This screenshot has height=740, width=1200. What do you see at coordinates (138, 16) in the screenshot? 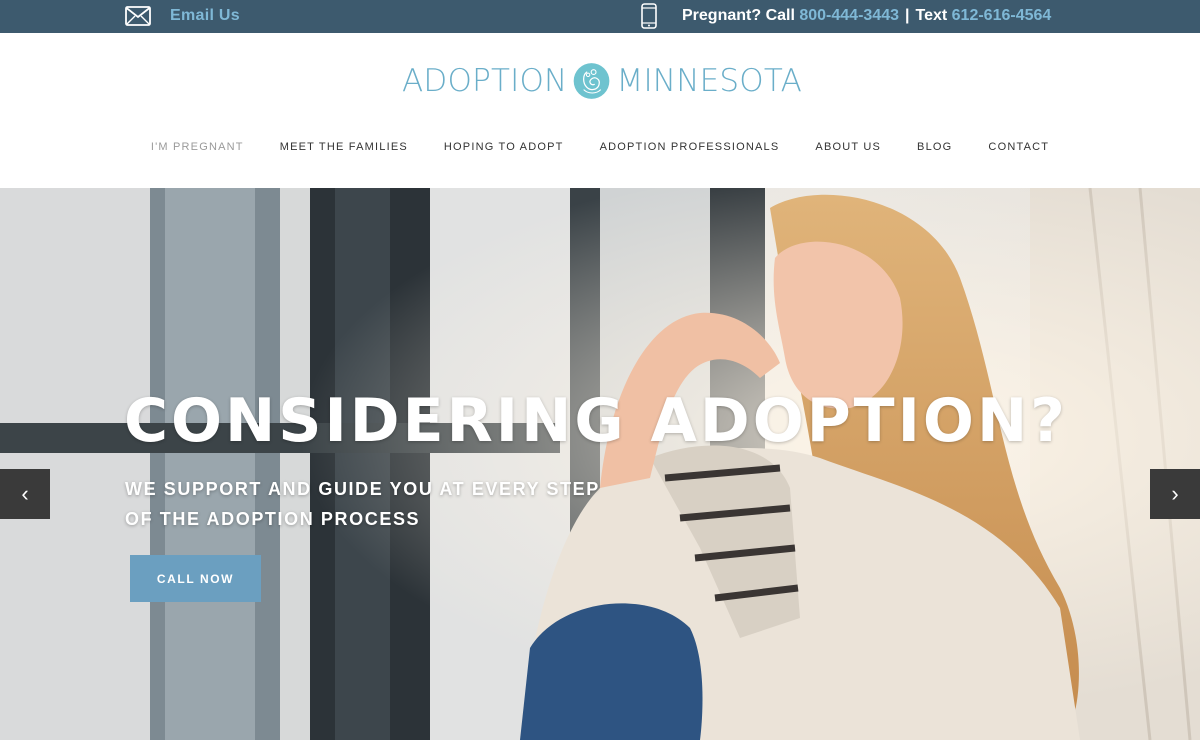
I see `envelope-icon` at bounding box center [138, 16].